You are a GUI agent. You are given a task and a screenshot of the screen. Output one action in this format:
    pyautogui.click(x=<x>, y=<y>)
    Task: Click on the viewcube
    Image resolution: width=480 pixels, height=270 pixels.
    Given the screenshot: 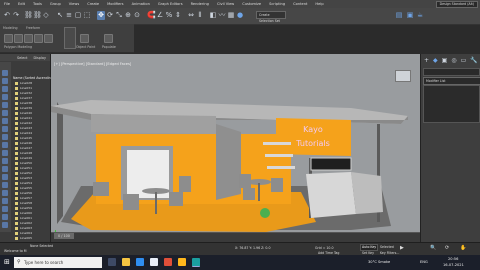 What is the action you would take?
    pyautogui.click(x=403, y=76)
    